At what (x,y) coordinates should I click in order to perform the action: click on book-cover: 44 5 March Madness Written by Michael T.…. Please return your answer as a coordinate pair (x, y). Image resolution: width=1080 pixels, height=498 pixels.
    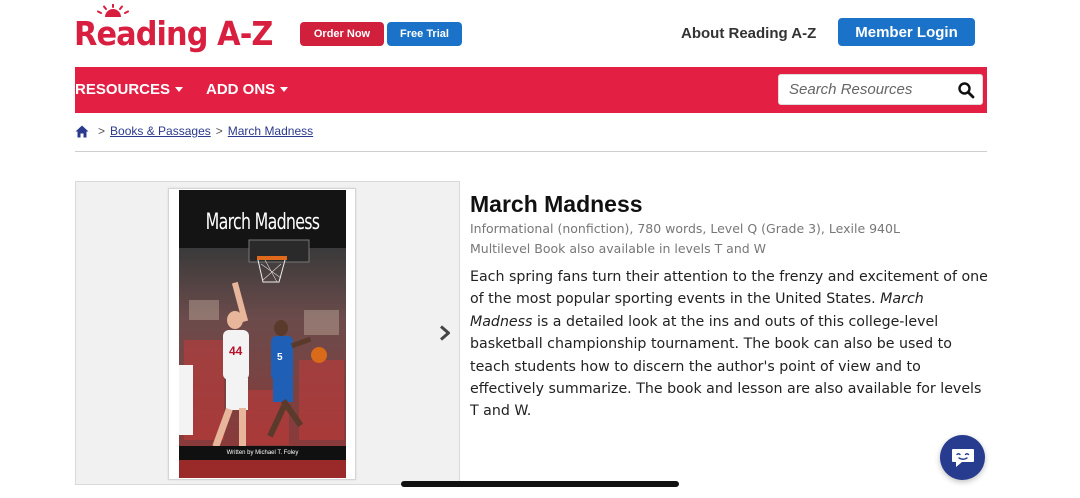
    Looking at the image, I should click on (262, 334).